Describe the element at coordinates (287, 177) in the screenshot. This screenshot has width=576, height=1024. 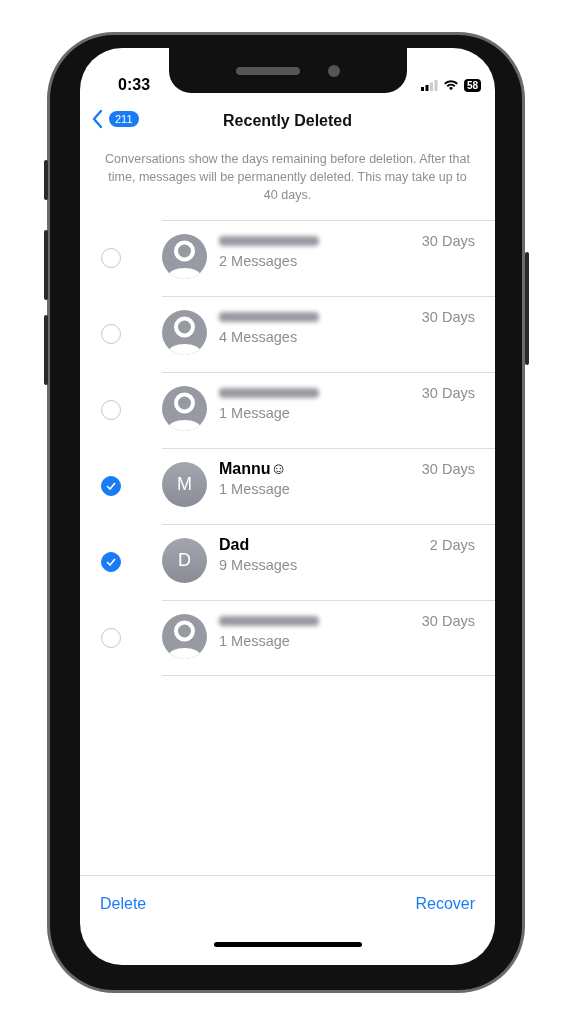
I see `description-text: Conversations show the days remaining before deletion. After that time, messages will be permanently deleted. This may take up to 40 days.` at that location.